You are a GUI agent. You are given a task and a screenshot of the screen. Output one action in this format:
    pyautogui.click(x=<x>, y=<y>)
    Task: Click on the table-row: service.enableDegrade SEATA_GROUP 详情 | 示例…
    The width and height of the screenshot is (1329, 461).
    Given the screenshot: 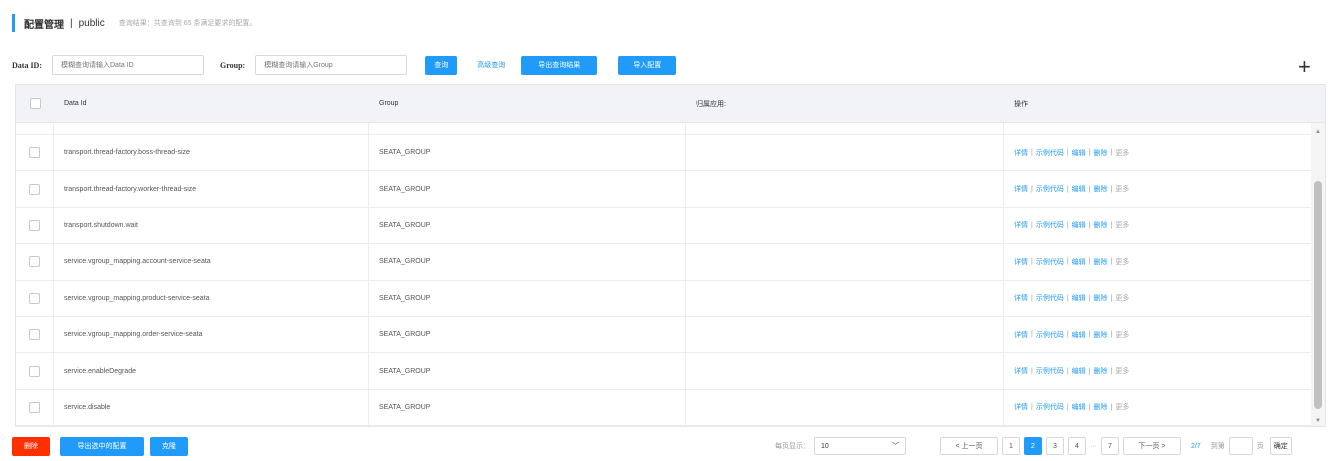 What is the action you would take?
    pyautogui.click(x=664, y=371)
    